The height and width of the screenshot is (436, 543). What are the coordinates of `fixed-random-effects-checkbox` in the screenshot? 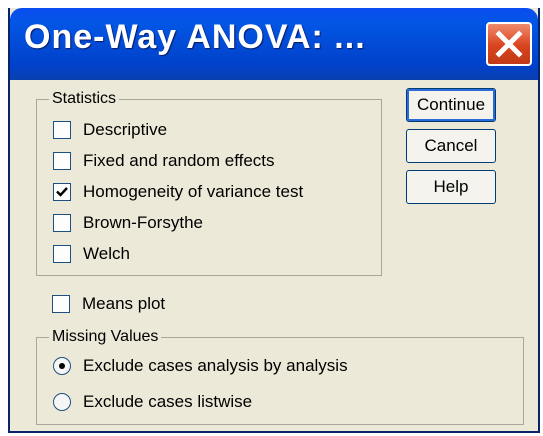 It's located at (62, 161).